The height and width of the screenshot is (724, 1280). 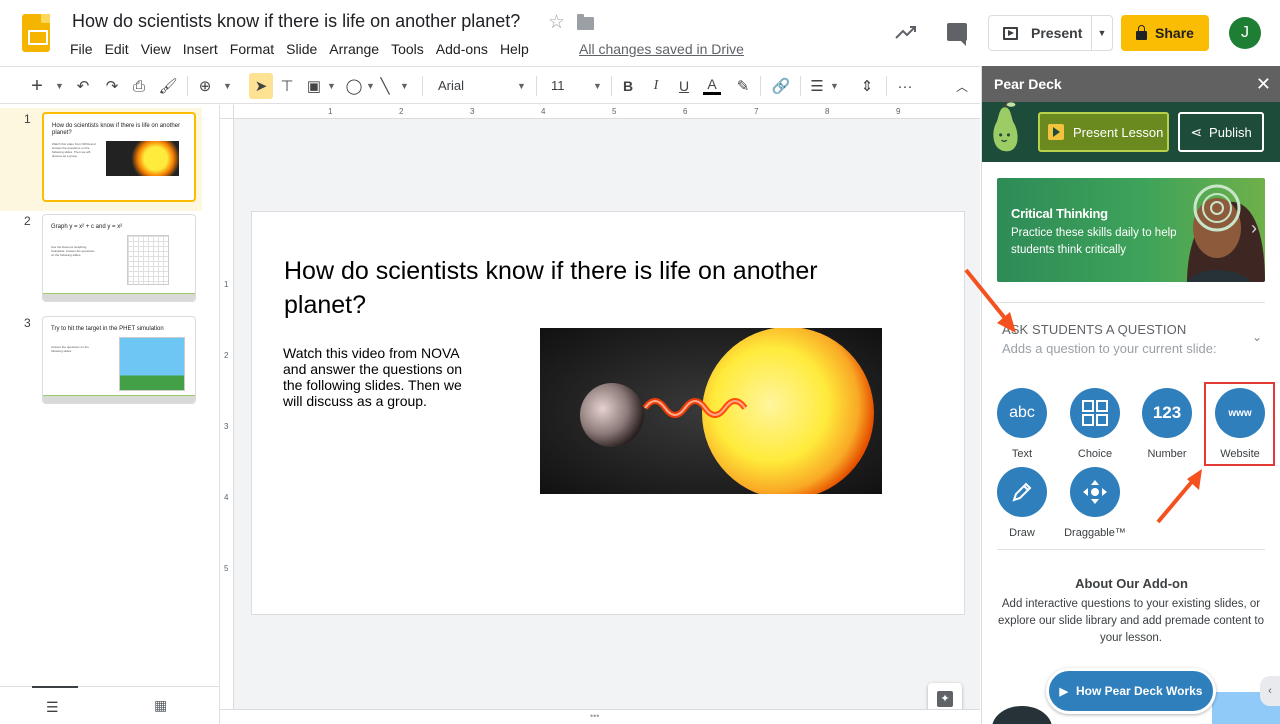 What do you see at coordinates (81, 50) in the screenshot?
I see `menu-file: File` at bounding box center [81, 50].